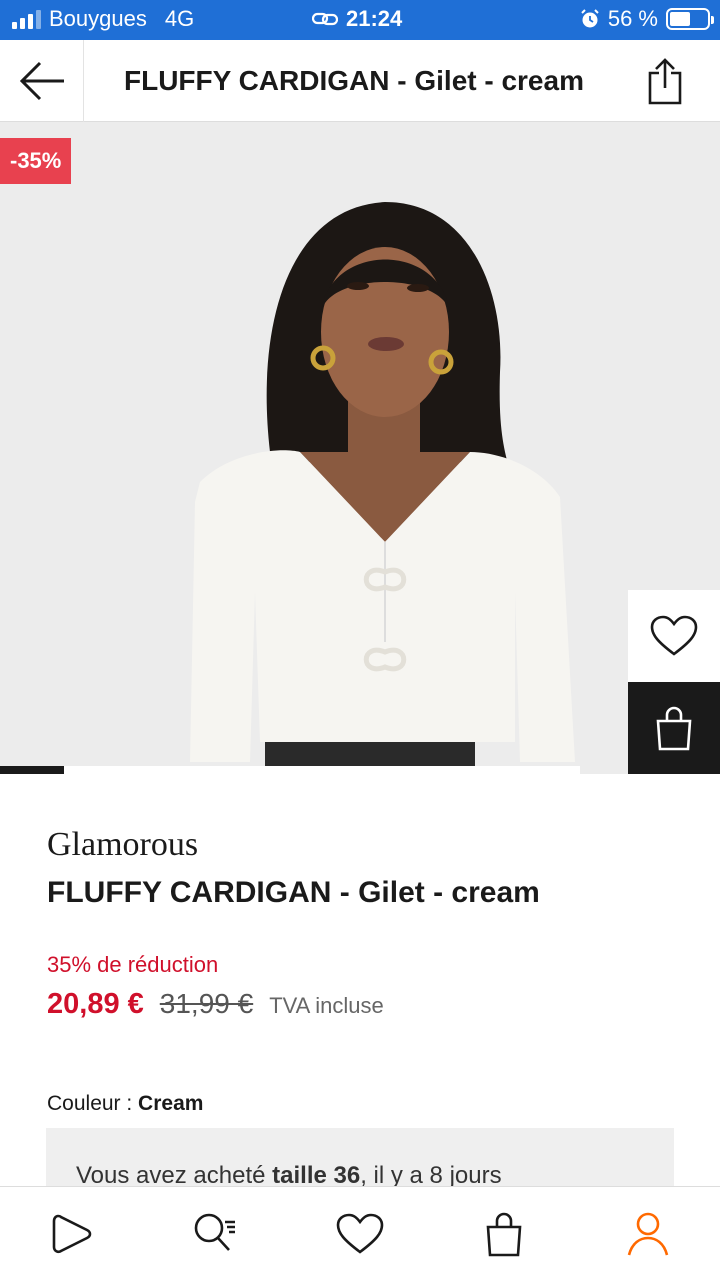 The image size is (720, 1280). I want to click on current-price: 20,89 €, so click(95, 1004).